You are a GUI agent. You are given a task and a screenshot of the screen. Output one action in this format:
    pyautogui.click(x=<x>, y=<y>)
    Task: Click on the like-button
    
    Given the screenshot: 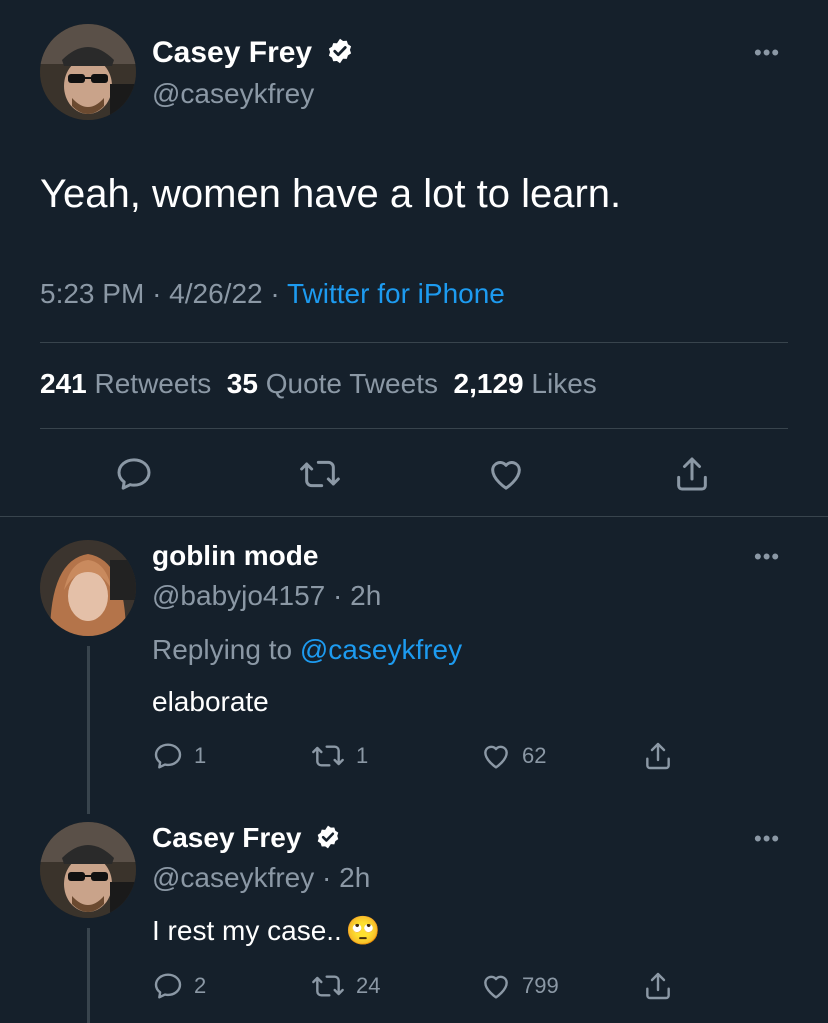 What is the action you would take?
    pyautogui.click(x=506, y=476)
    